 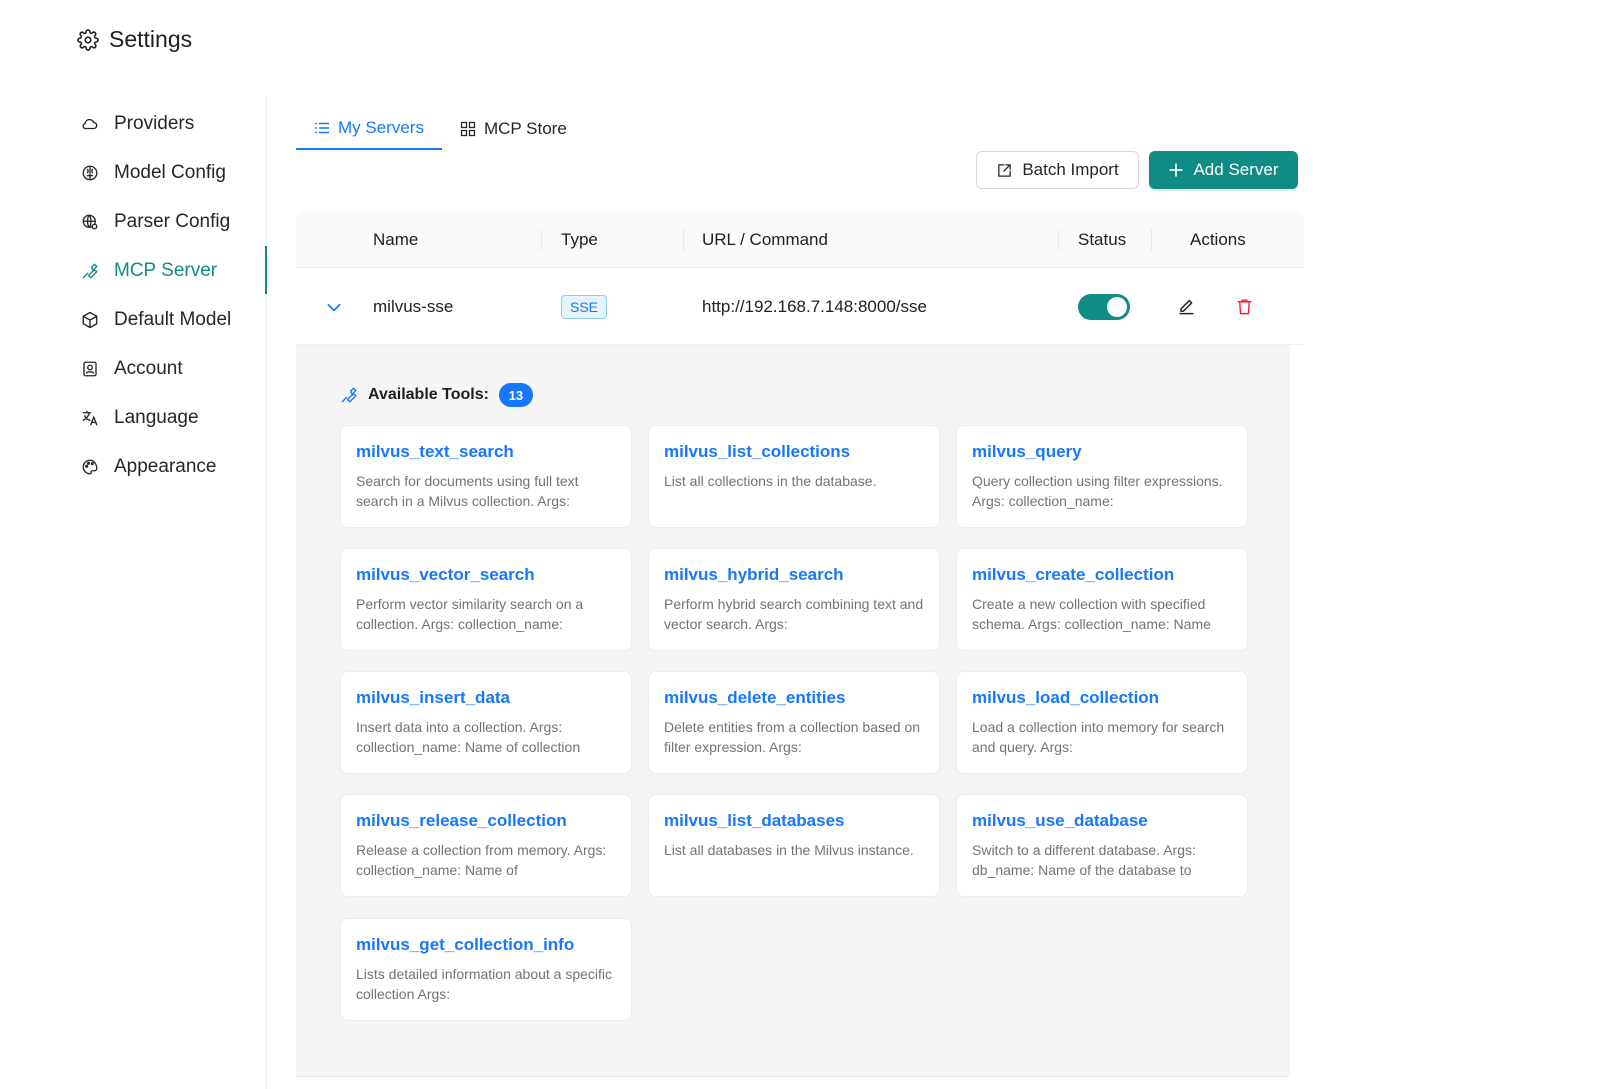 I want to click on tab-my-servers: My Servers, so click(x=369, y=129).